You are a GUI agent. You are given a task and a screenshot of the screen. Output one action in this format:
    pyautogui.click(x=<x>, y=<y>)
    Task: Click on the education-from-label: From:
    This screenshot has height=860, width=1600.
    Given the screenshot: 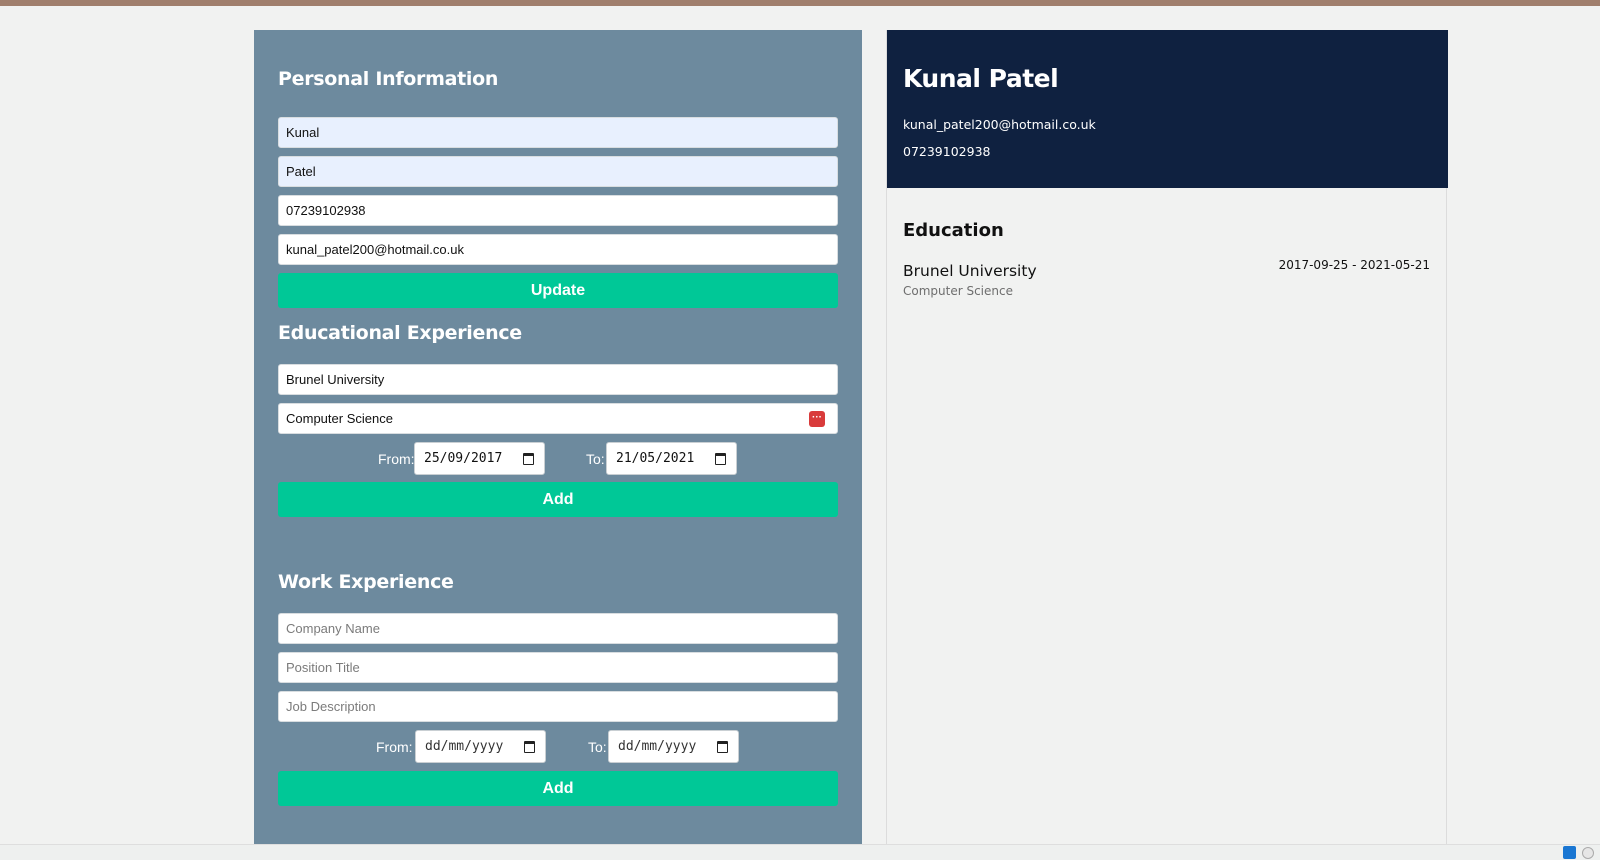 What is the action you would take?
    pyautogui.click(x=396, y=459)
    